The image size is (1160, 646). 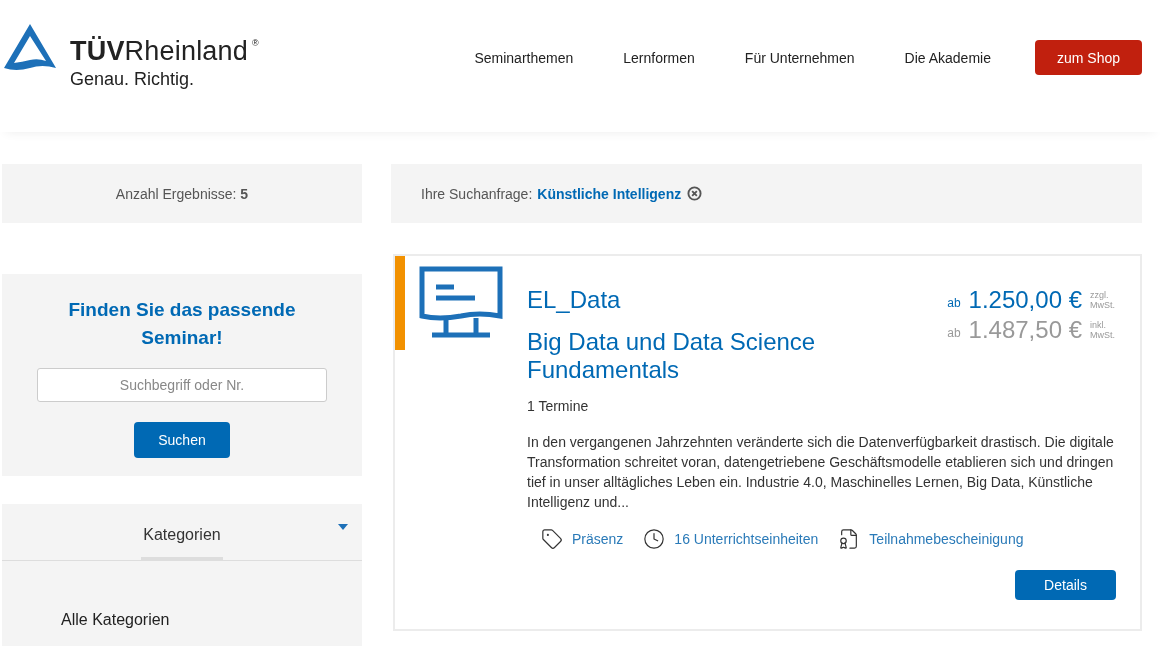 What do you see at coordinates (255, 43) in the screenshot?
I see `registered-mark: ®` at bounding box center [255, 43].